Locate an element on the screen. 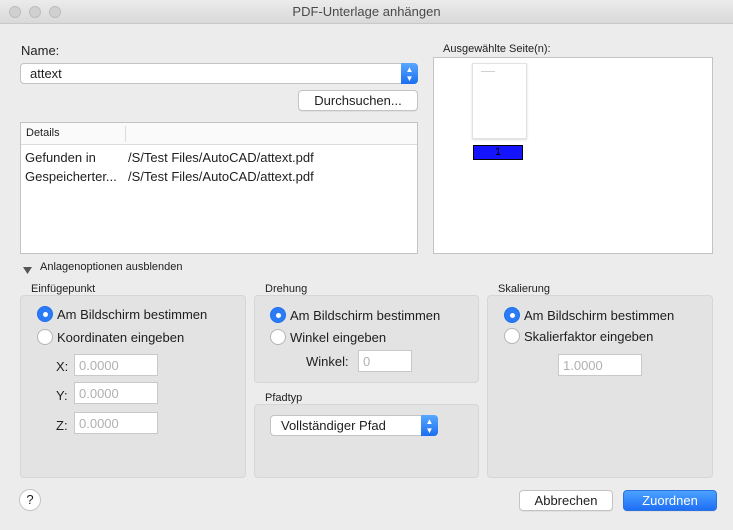 This screenshot has height=530, width=733. rotation-screen-label: Am Bildschirm bestimmen is located at coordinates (365, 315).